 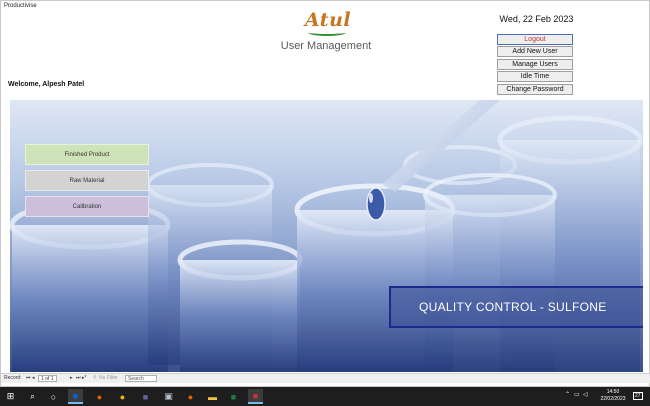 What do you see at coordinates (535, 76) in the screenshot?
I see `idle-time-button: Idle Time` at bounding box center [535, 76].